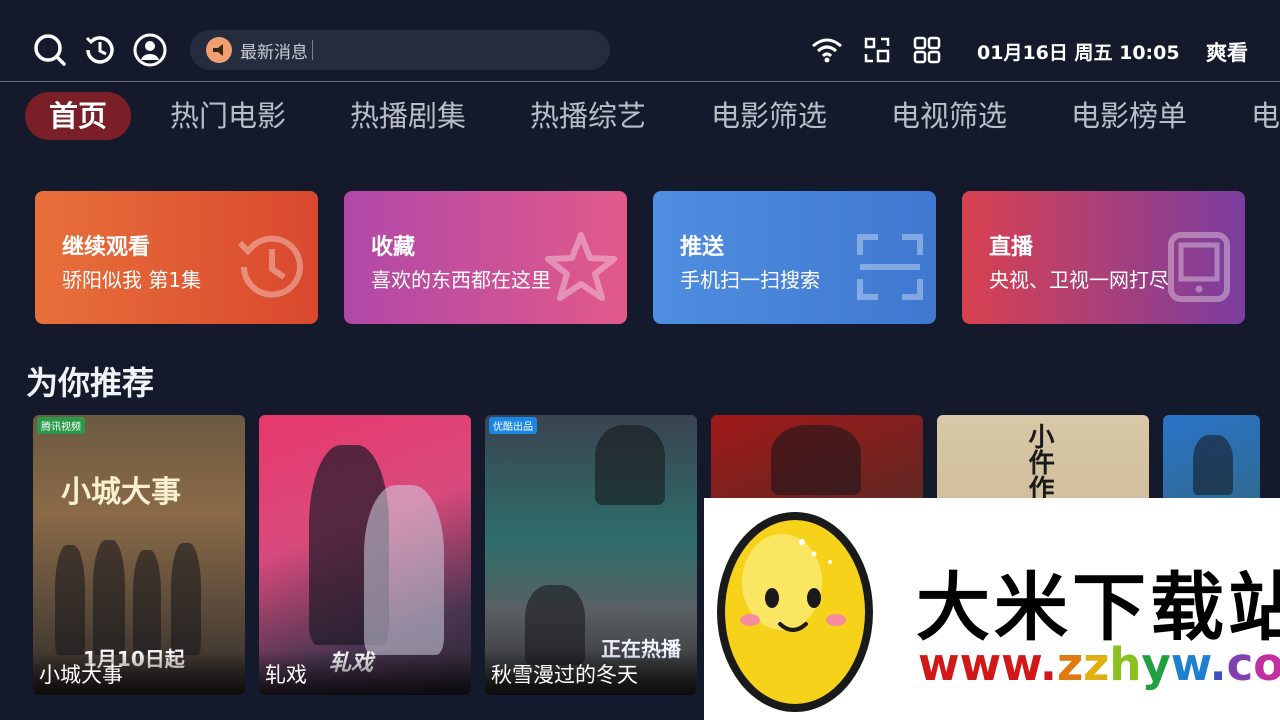 This screenshot has height=720, width=1280. Describe the element at coordinates (408, 116) in the screenshot. I see `tab-hot-series: 热播剧集` at that location.